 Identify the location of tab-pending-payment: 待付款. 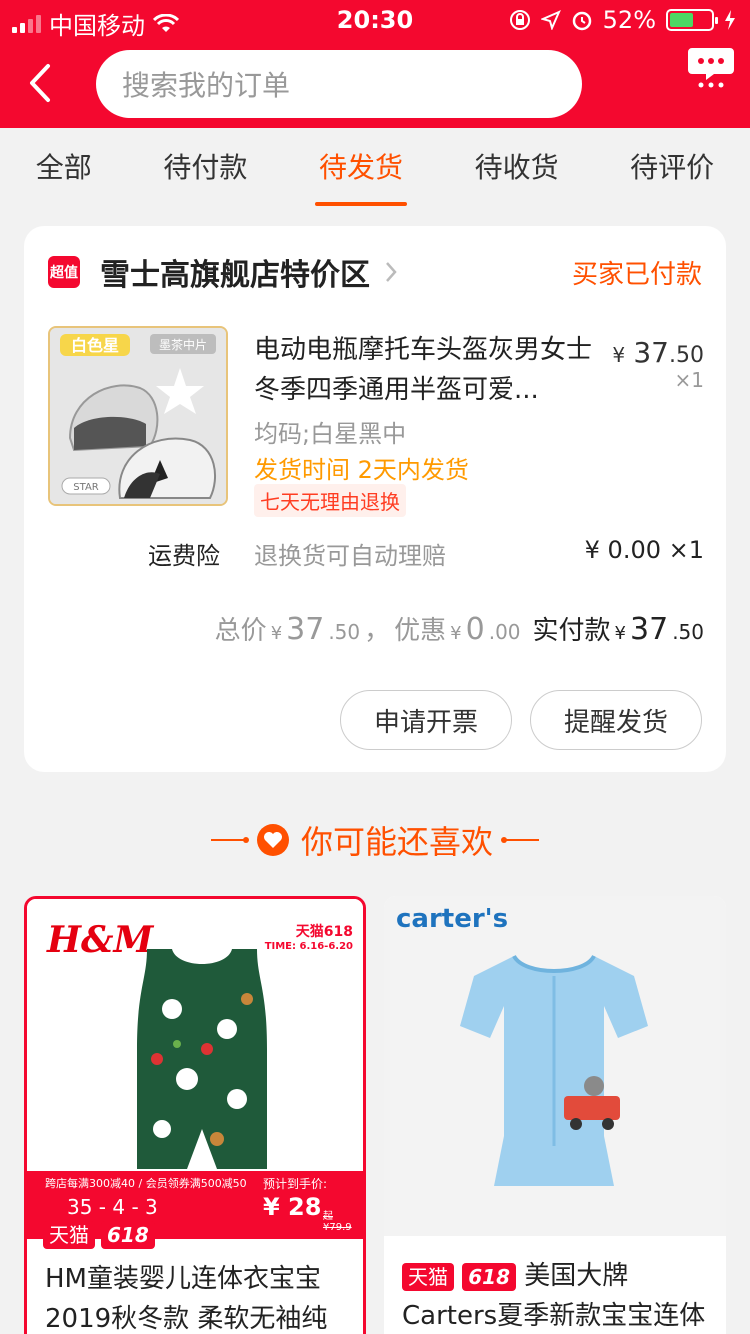
(205, 170).